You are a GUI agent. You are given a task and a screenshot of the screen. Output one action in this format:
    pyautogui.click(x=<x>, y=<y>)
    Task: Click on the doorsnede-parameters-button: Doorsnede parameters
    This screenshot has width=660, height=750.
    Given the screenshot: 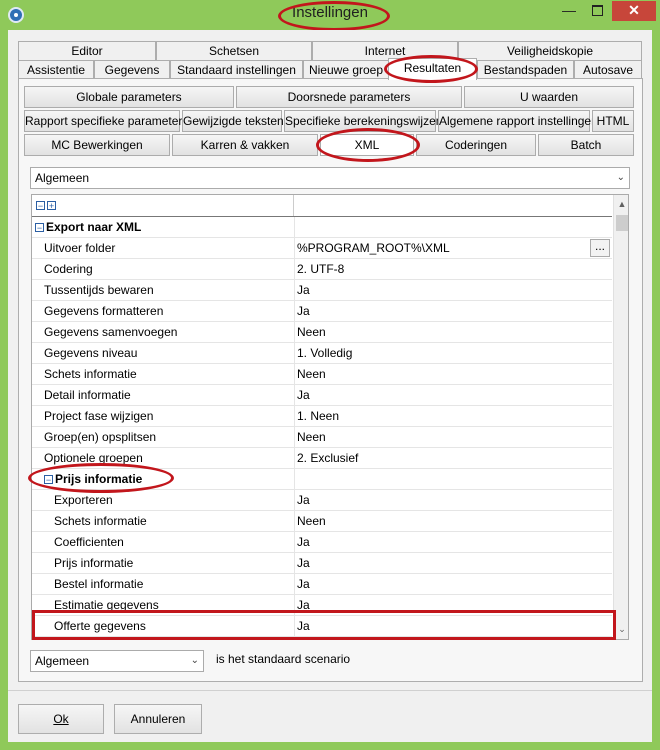 What is the action you would take?
    pyautogui.click(x=349, y=97)
    